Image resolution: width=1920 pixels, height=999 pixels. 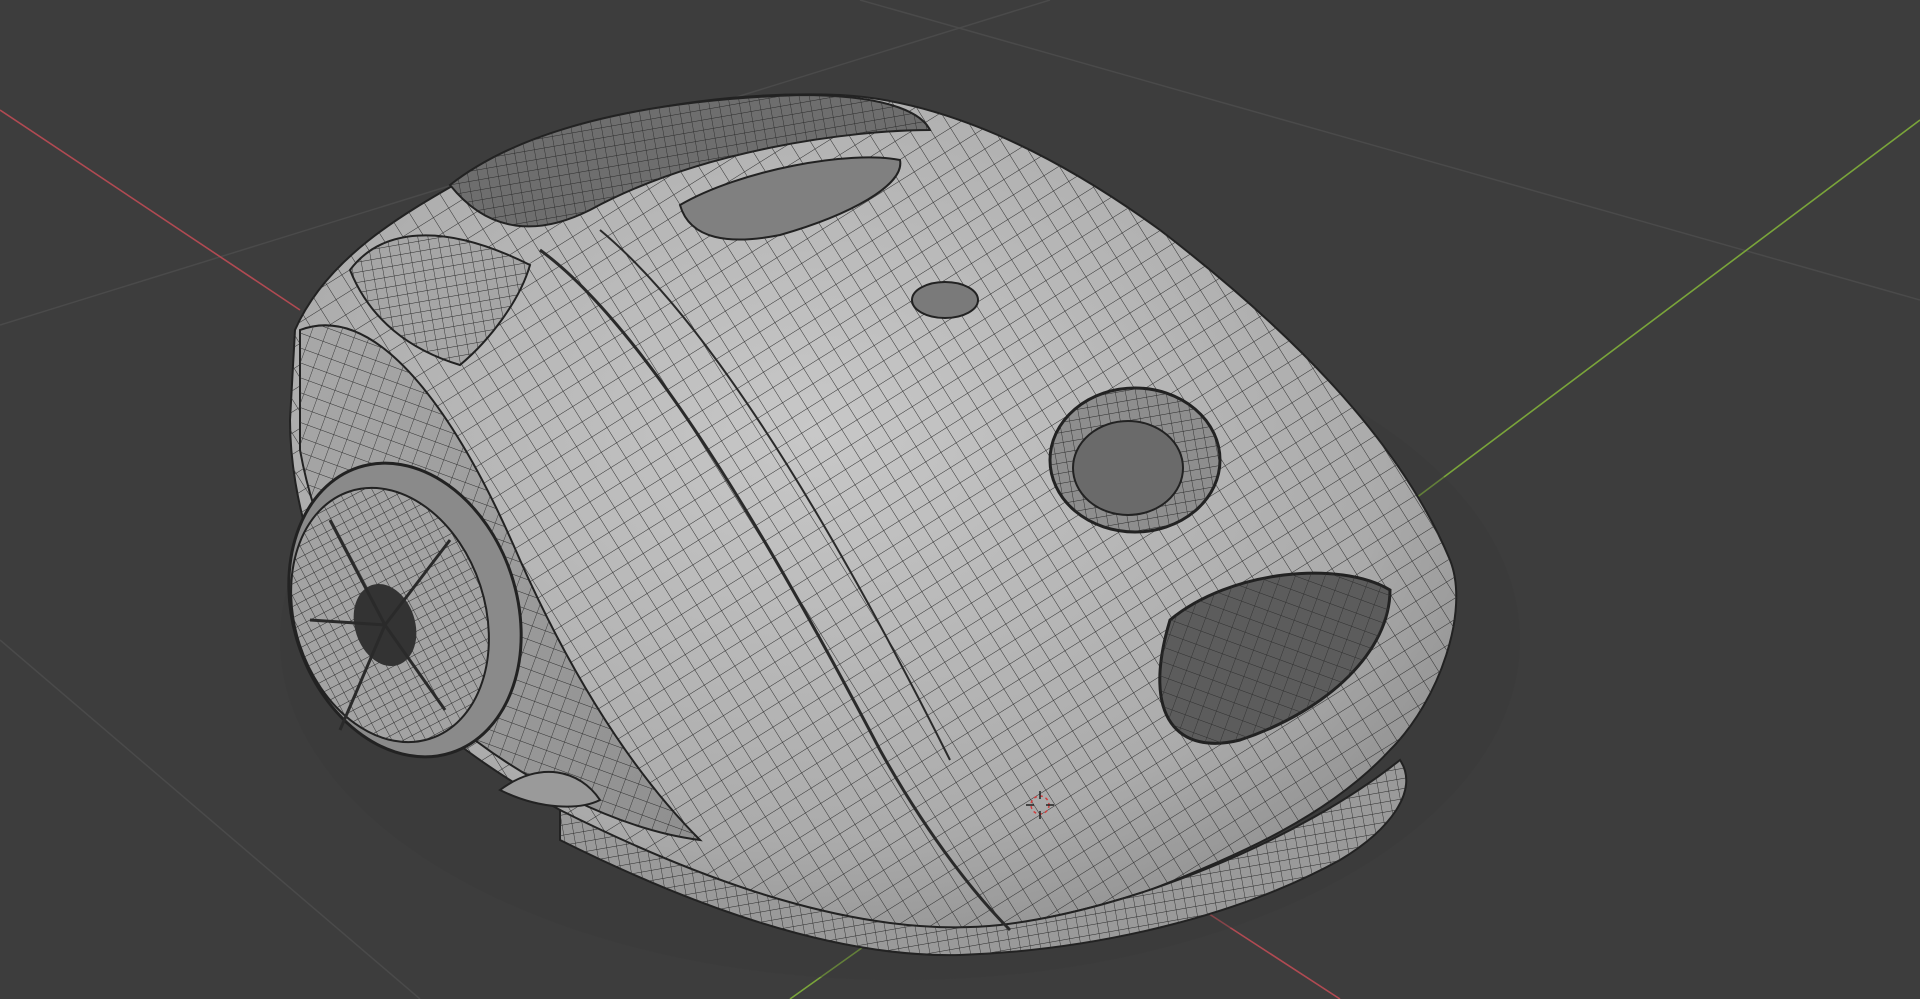 I want to click on y-axis-line, so click(x=1659, y=315).